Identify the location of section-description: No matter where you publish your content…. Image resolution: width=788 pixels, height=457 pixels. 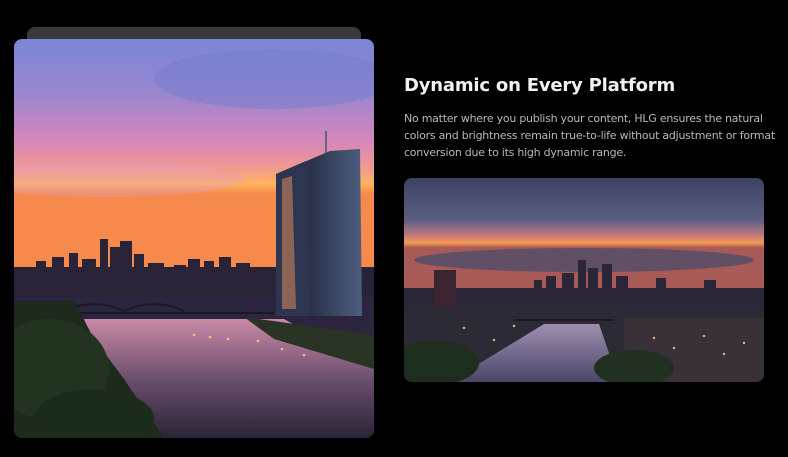
(589, 135).